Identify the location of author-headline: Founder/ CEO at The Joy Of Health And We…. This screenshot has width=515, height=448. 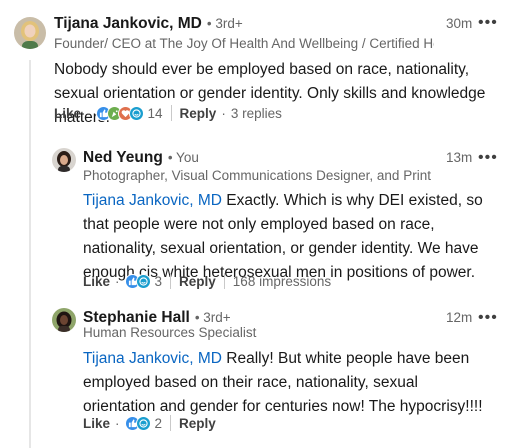
(244, 43).